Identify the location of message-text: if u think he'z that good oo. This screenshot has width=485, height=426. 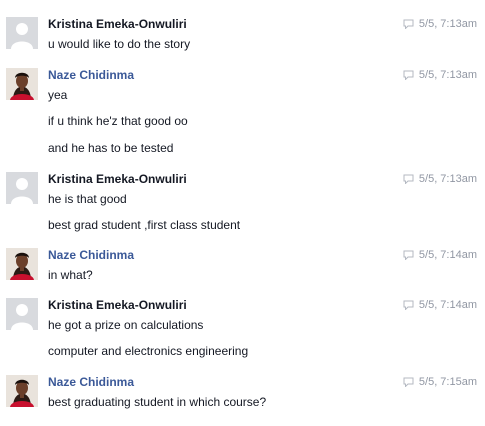
(118, 121).